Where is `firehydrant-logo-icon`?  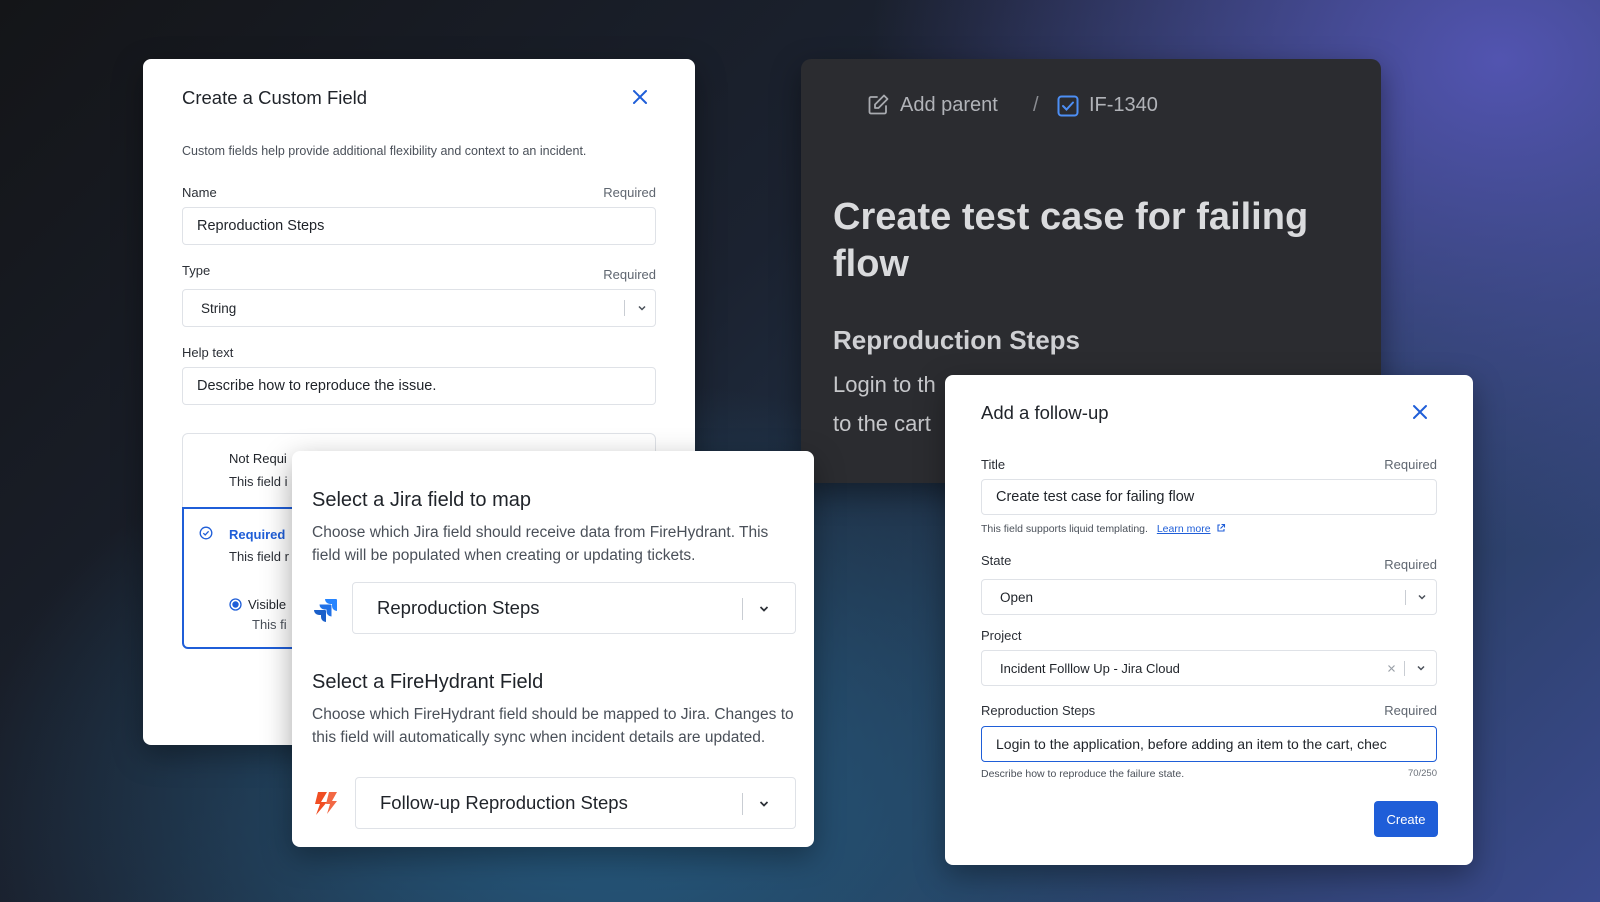 firehydrant-logo-icon is located at coordinates (326, 803).